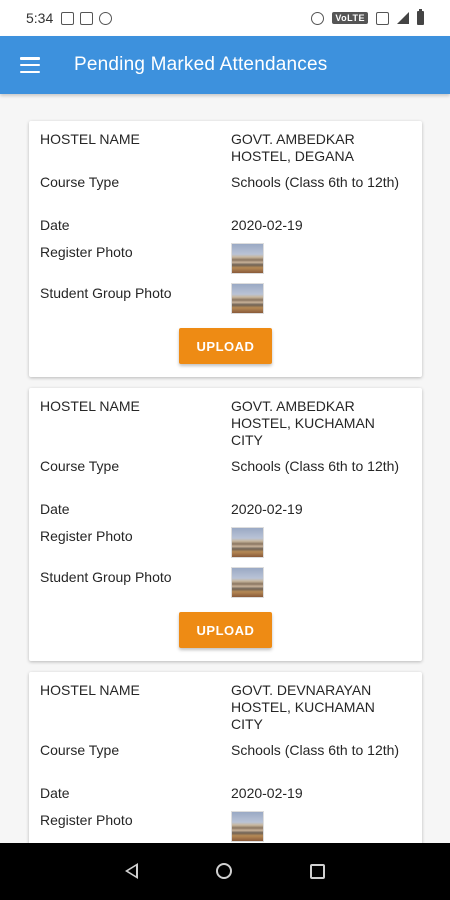 The image size is (450, 900). I want to click on app-bar: Pending Marked Attendances, so click(225, 65).